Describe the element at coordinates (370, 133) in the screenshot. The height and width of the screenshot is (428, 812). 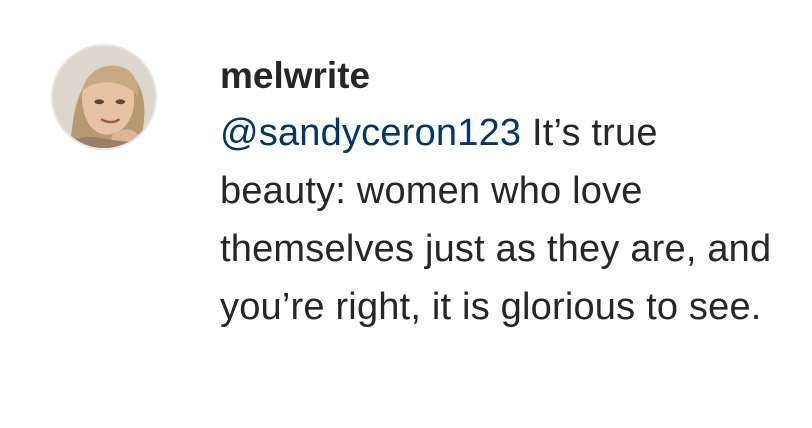
I see `mention-link: @sandyceron123` at that location.